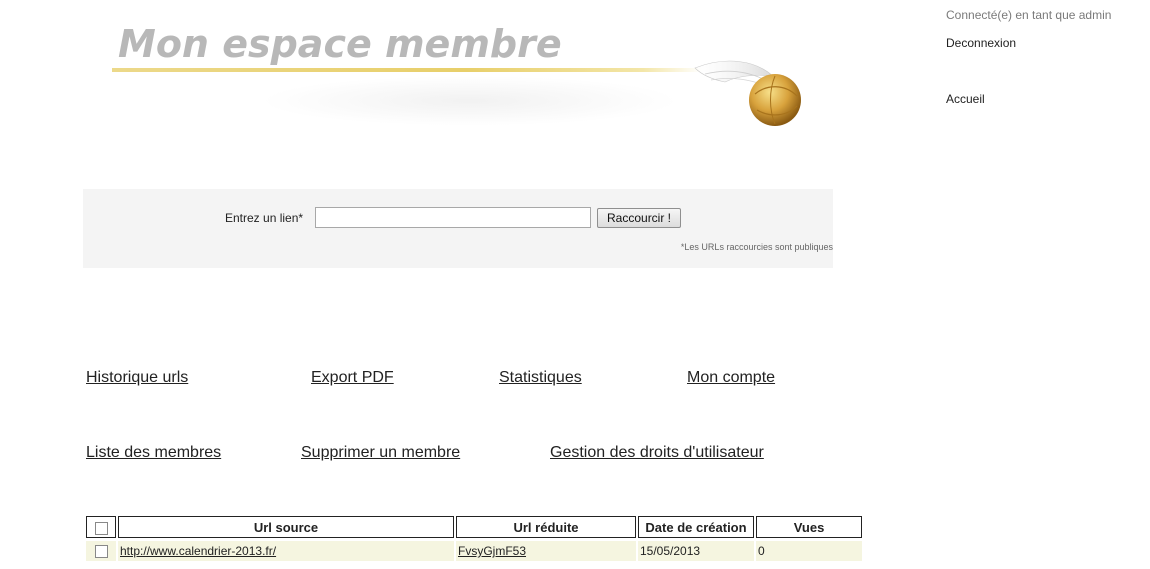 This screenshot has width=1150, height=569. I want to click on menu-link-delete-member: Supprimer un membre, so click(380, 453).